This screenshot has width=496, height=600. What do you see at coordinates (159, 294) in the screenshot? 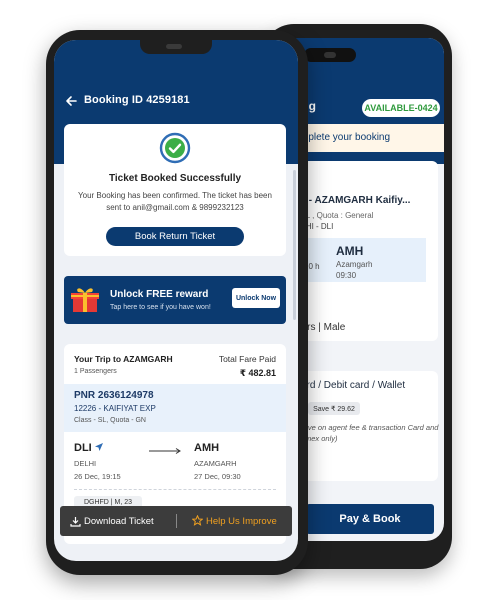
I see `reward-title: Unlock FREE reward` at bounding box center [159, 294].